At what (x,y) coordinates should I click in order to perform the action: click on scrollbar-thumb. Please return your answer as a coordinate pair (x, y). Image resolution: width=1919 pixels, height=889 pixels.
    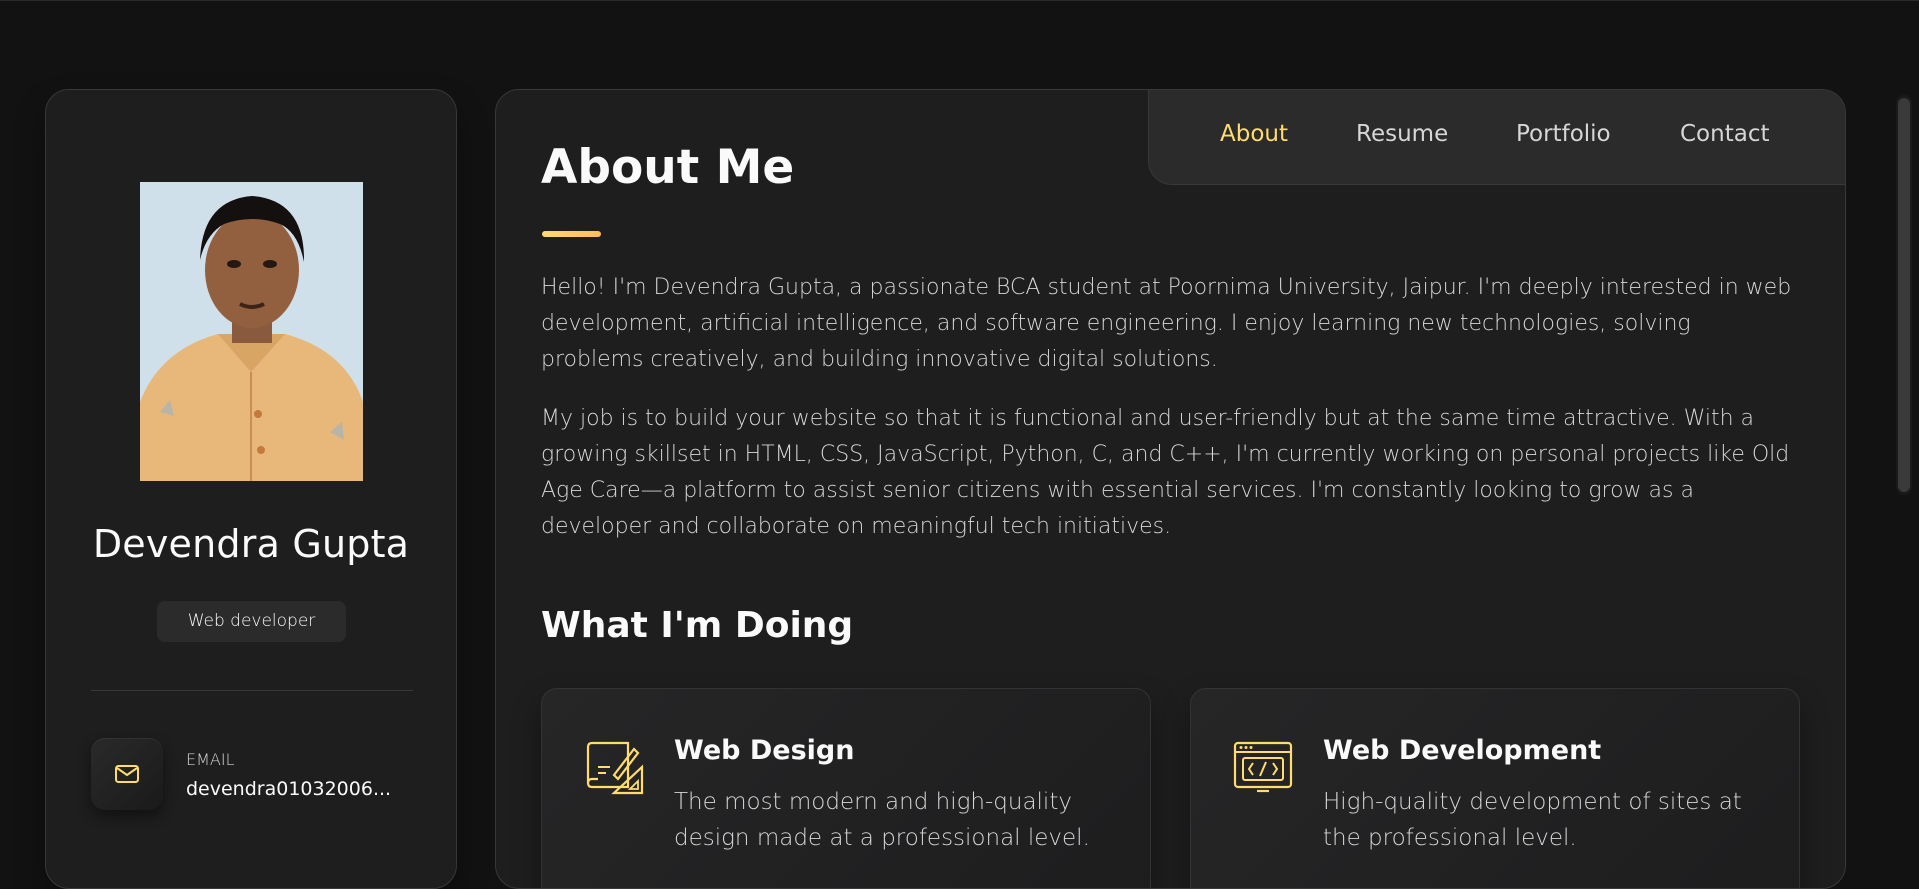
    Looking at the image, I should click on (1904, 295).